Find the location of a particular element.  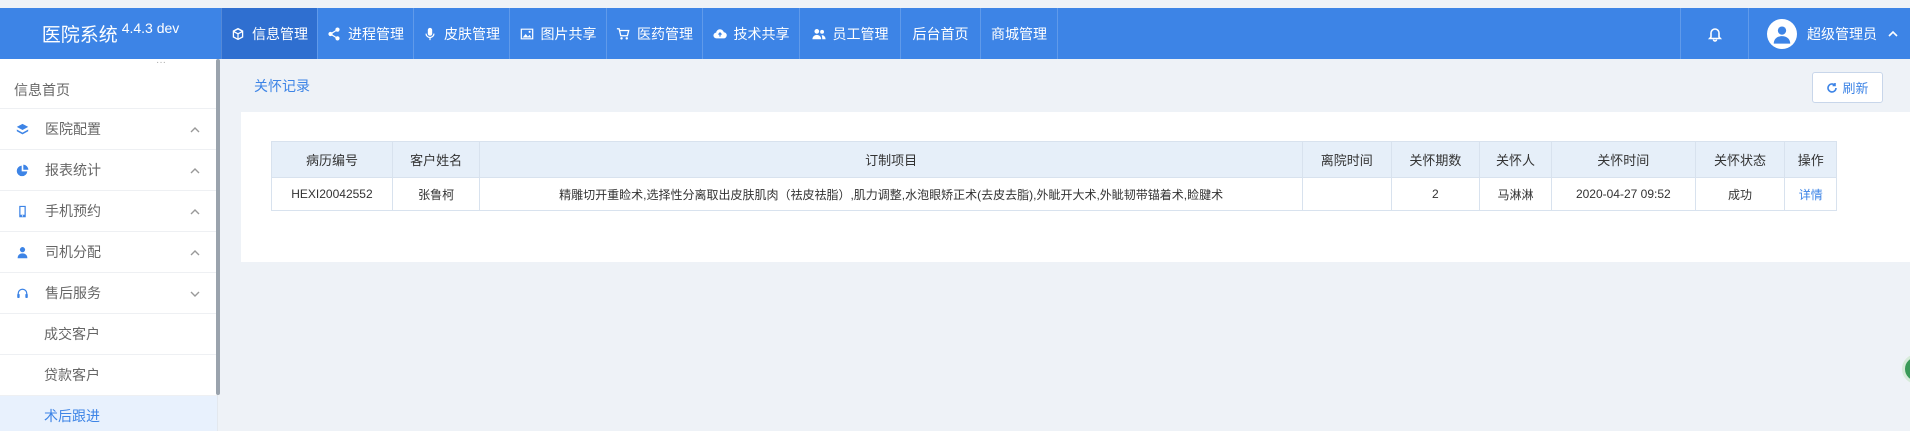

cell-discharge-time is located at coordinates (1346, 194).